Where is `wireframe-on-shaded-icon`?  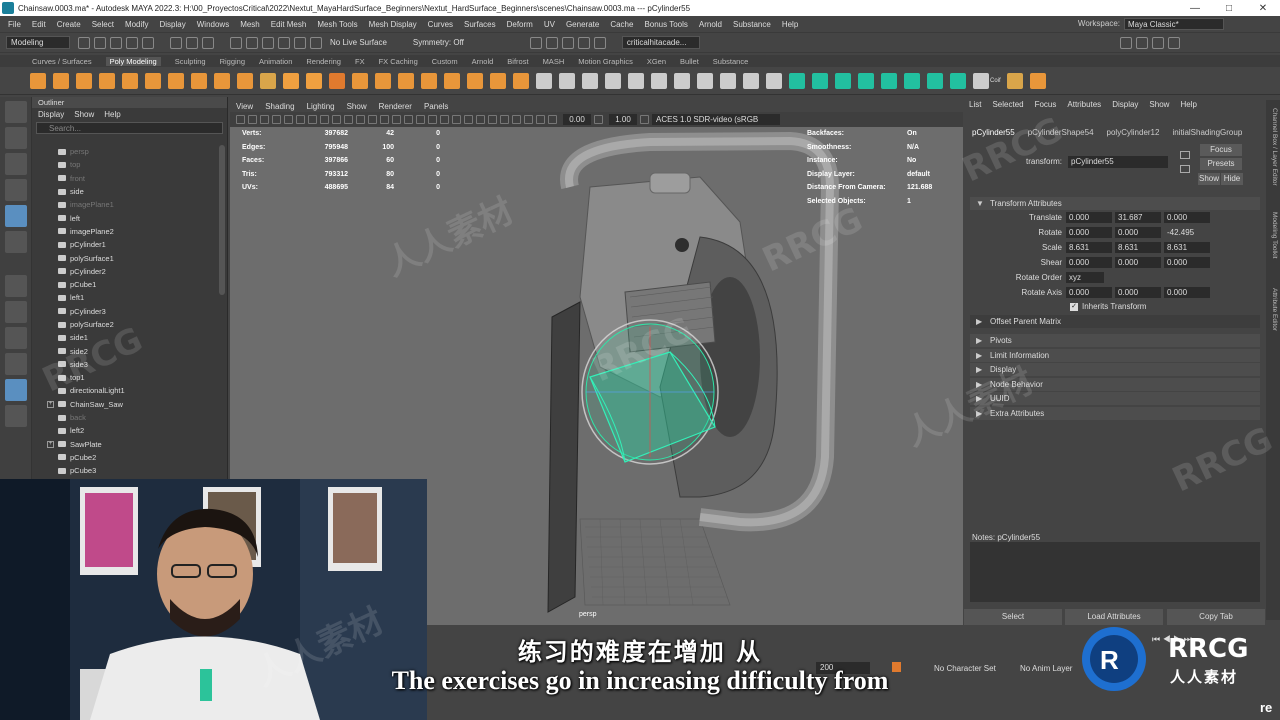
wireframe-on-shaded-icon is located at coordinates (420, 119).